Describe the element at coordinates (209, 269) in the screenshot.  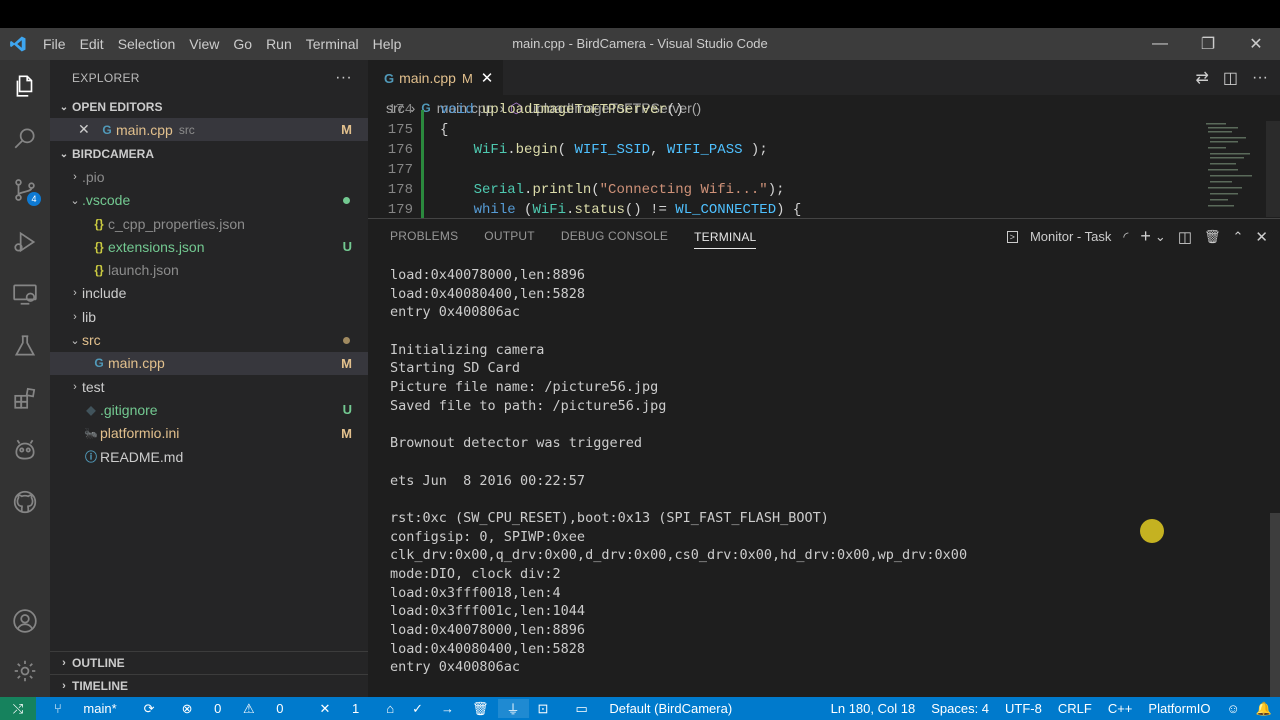
I see `tree-item: {} launch.json` at that location.